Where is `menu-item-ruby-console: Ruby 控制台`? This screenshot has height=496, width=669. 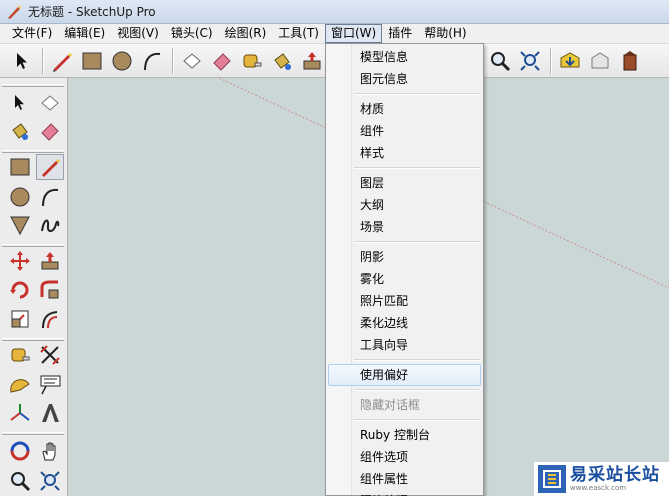 menu-item-ruby-console: Ruby 控制台 is located at coordinates (404, 435).